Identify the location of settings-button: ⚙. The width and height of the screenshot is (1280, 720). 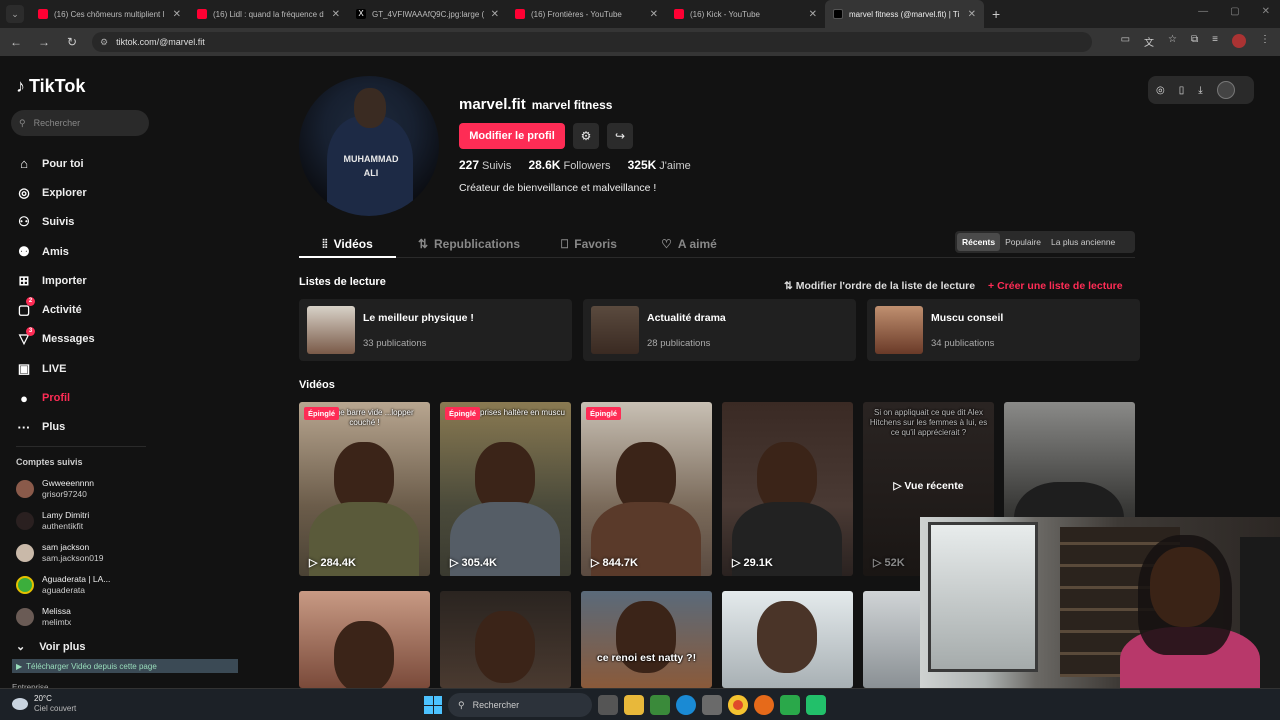
(586, 136).